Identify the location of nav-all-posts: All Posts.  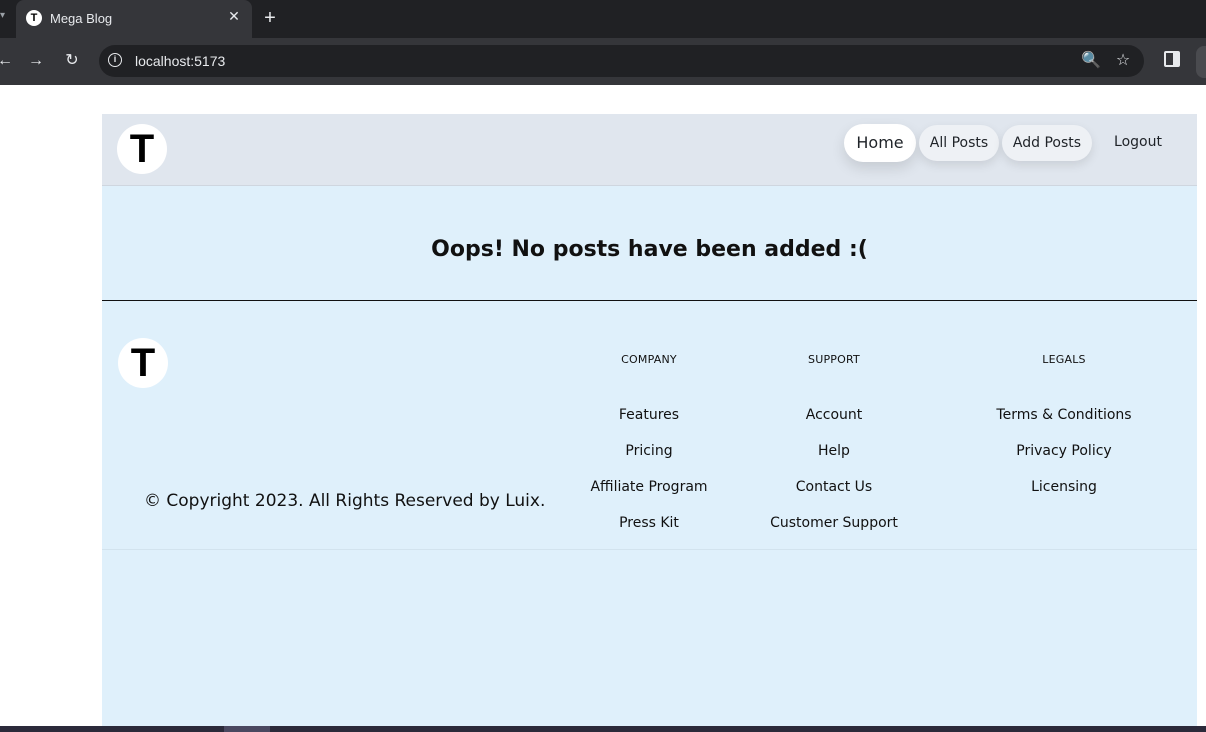
(959, 143).